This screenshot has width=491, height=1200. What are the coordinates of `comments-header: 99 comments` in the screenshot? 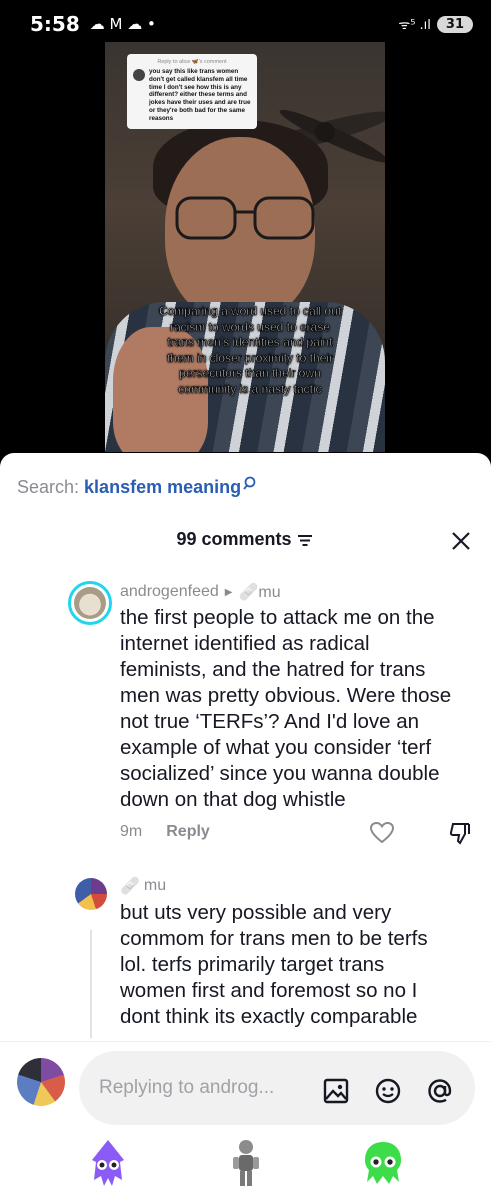 It's located at (245, 539).